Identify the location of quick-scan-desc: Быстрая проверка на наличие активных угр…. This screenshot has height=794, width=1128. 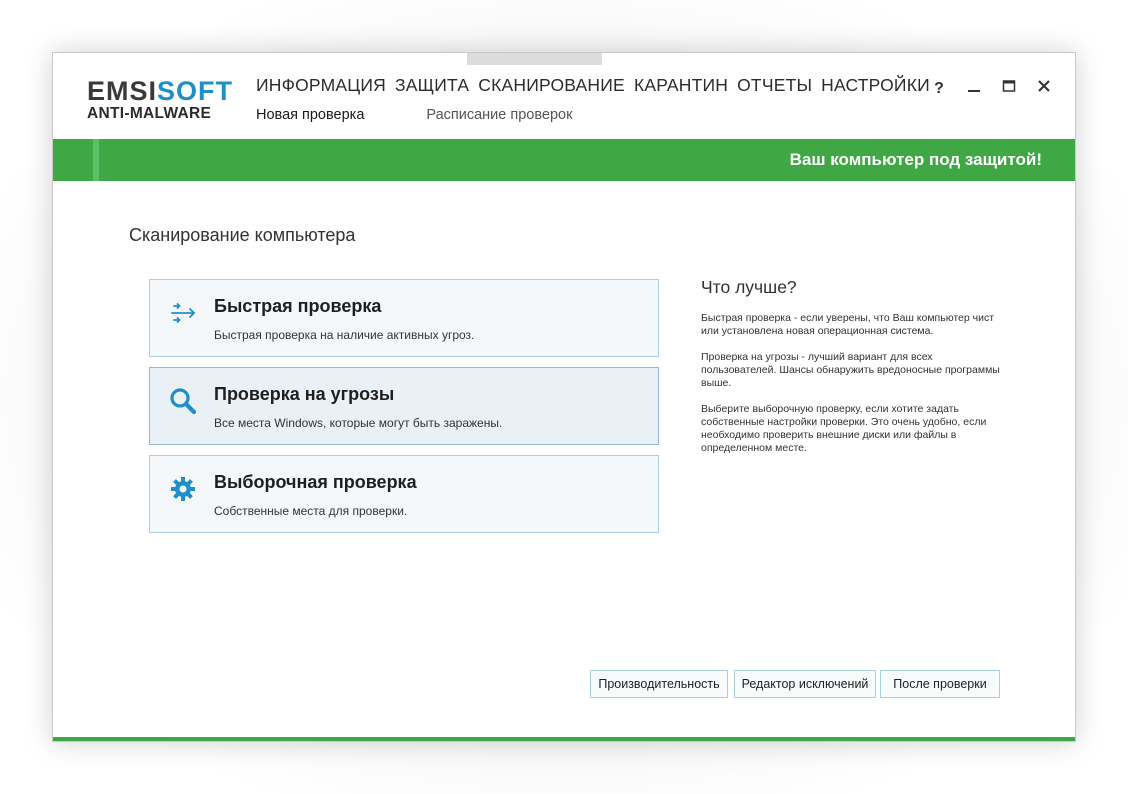
(344, 335).